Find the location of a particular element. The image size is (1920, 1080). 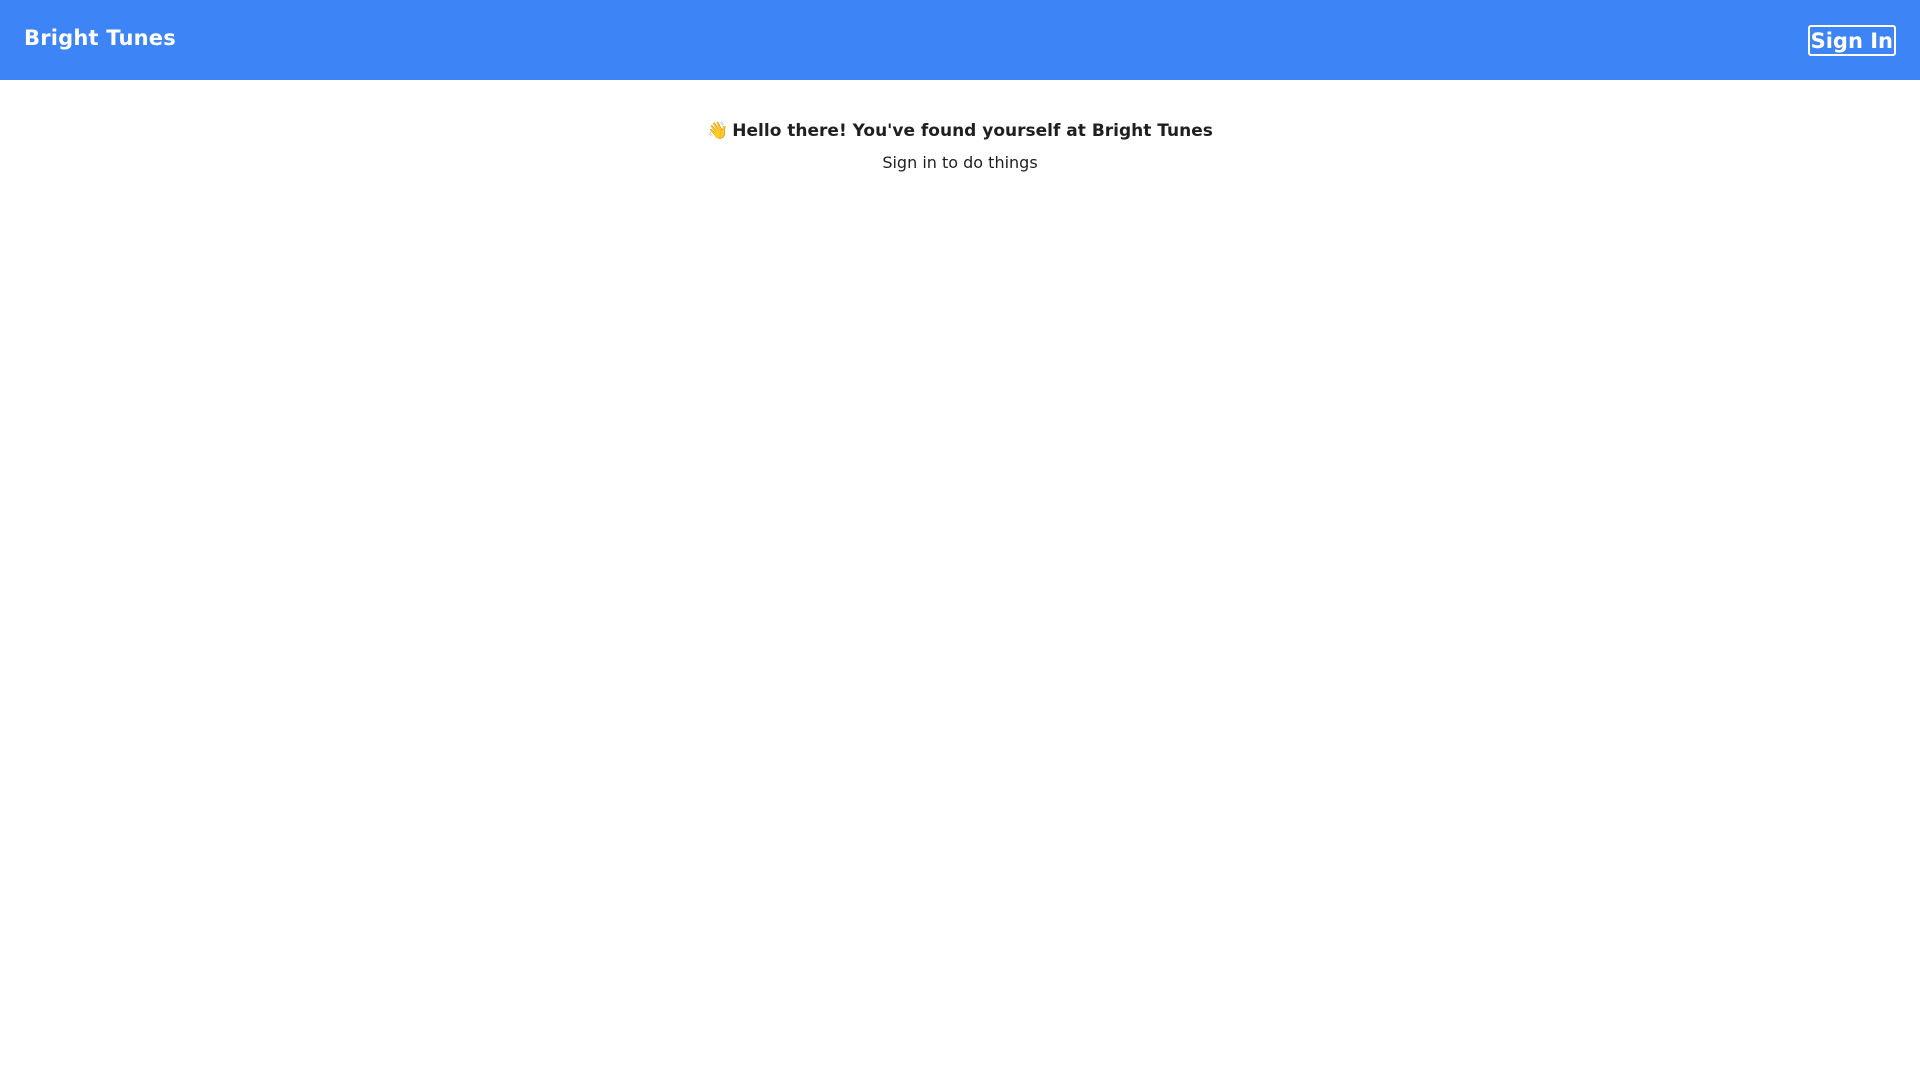

top-navbar: Bright Tunes Sign In is located at coordinates (960, 40).